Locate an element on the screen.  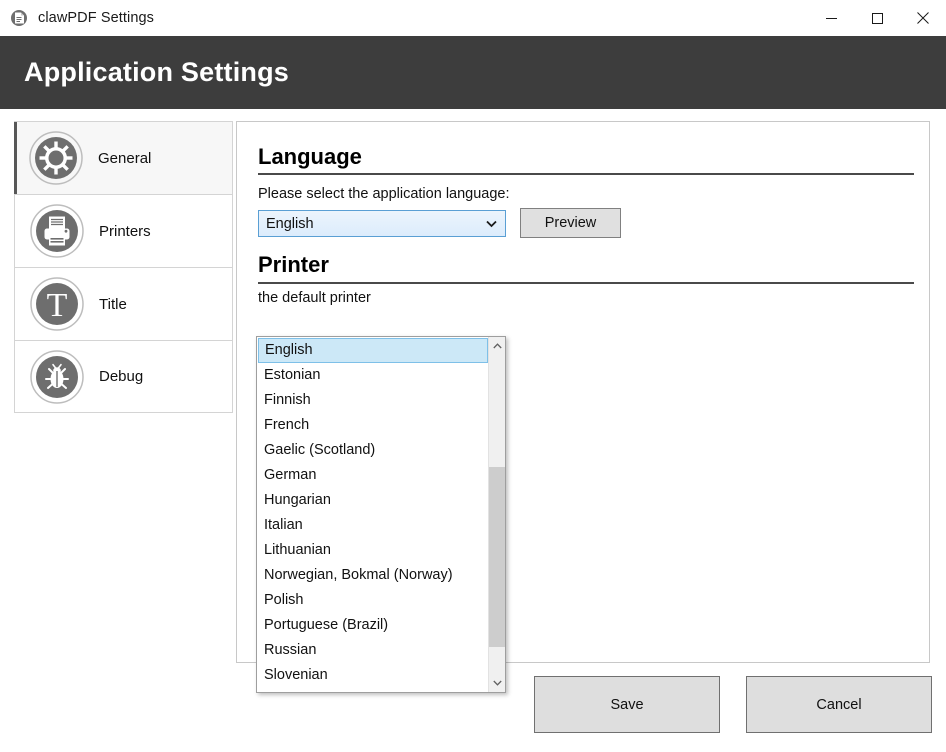
page-header: Application Settings is located at coordinates (473, 72).